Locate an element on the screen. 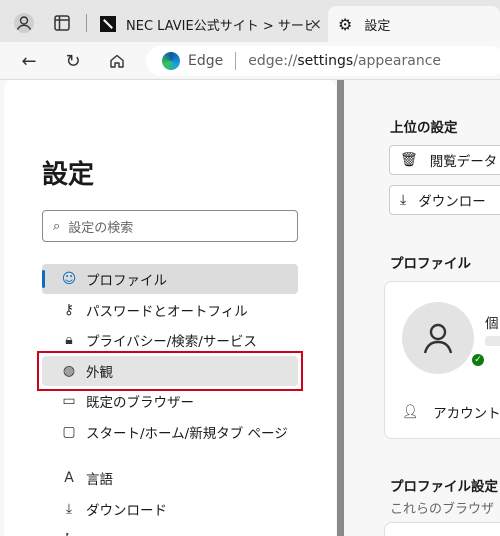 This screenshot has width=500, height=536. section-heading-top-settings: 上位の設定 is located at coordinates (424, 128).